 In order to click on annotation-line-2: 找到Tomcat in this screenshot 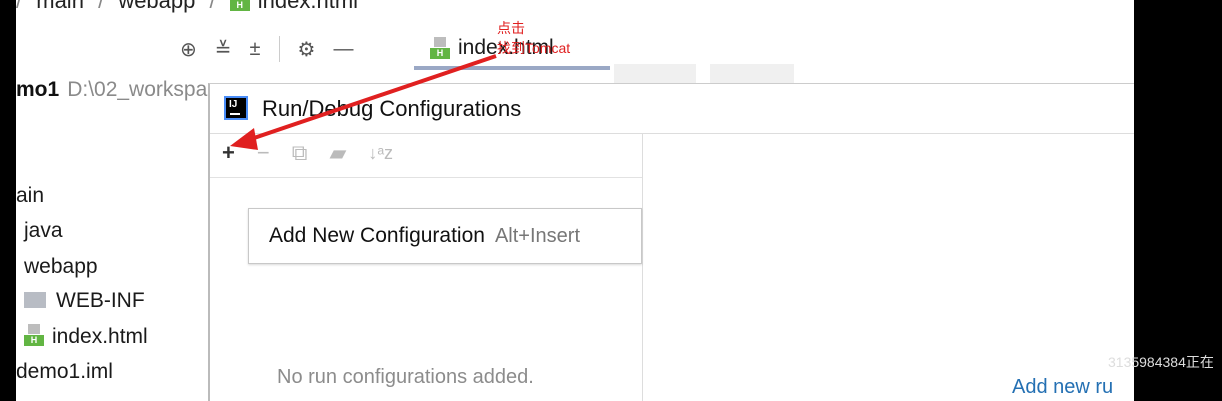, I will do `click(534, 48)`.